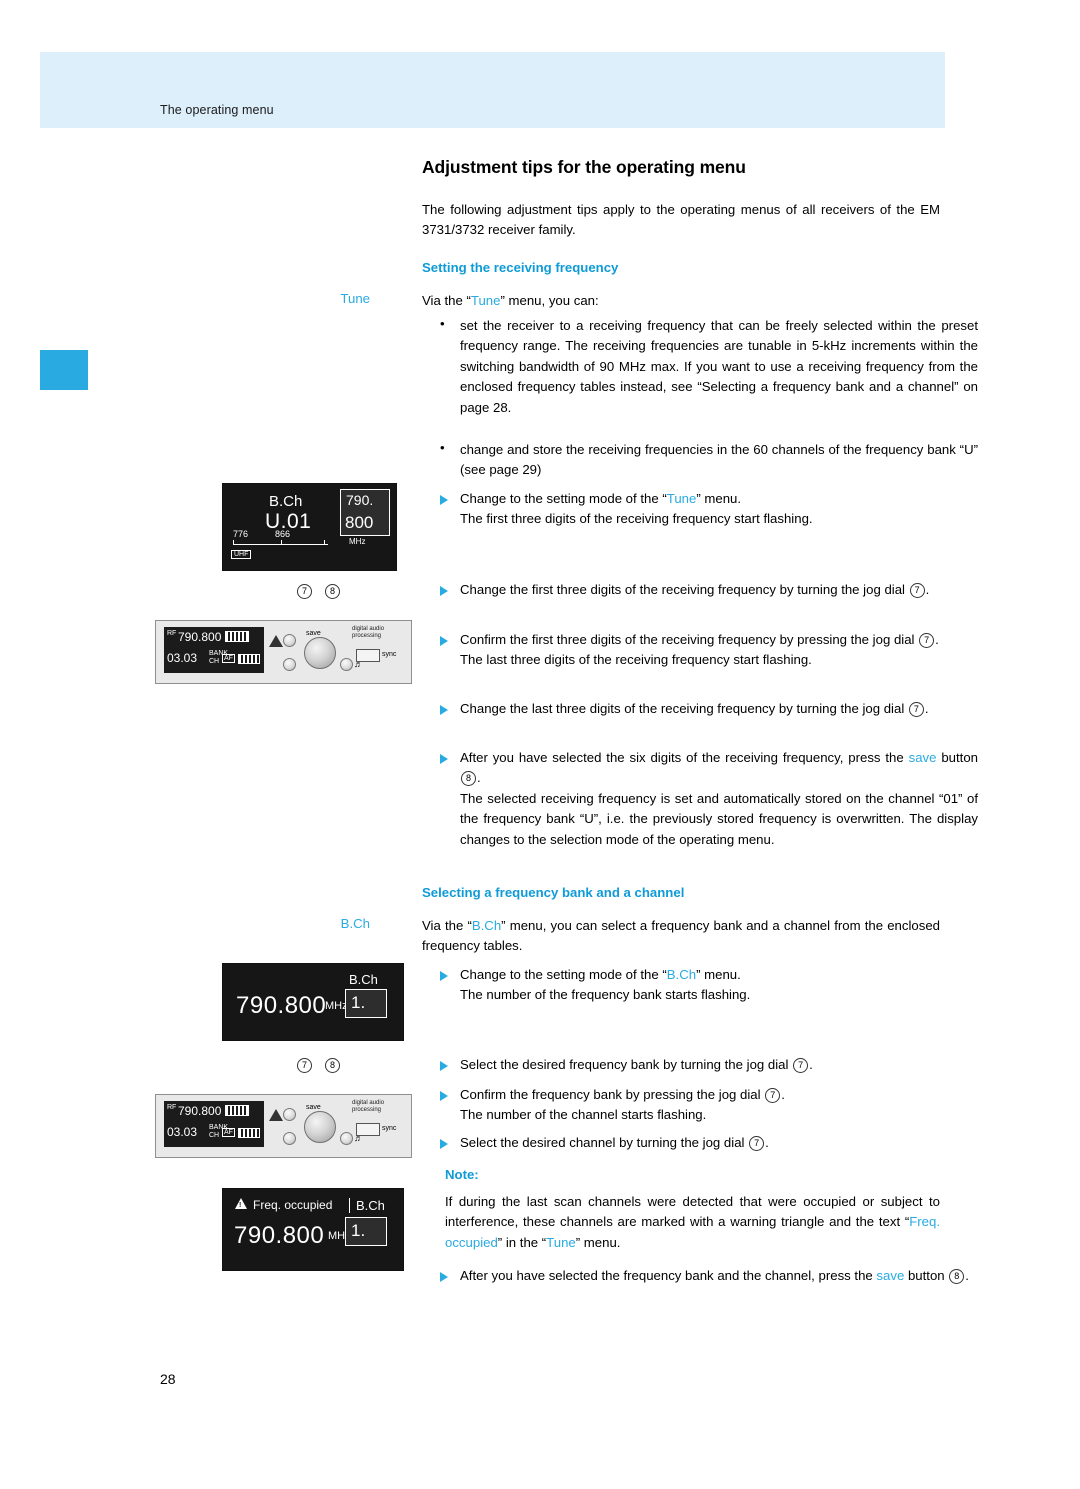  What do you see at coordinates (890, 1275) in the screenshot?
I see `save-link: save` at bounding box center [890, 1275].